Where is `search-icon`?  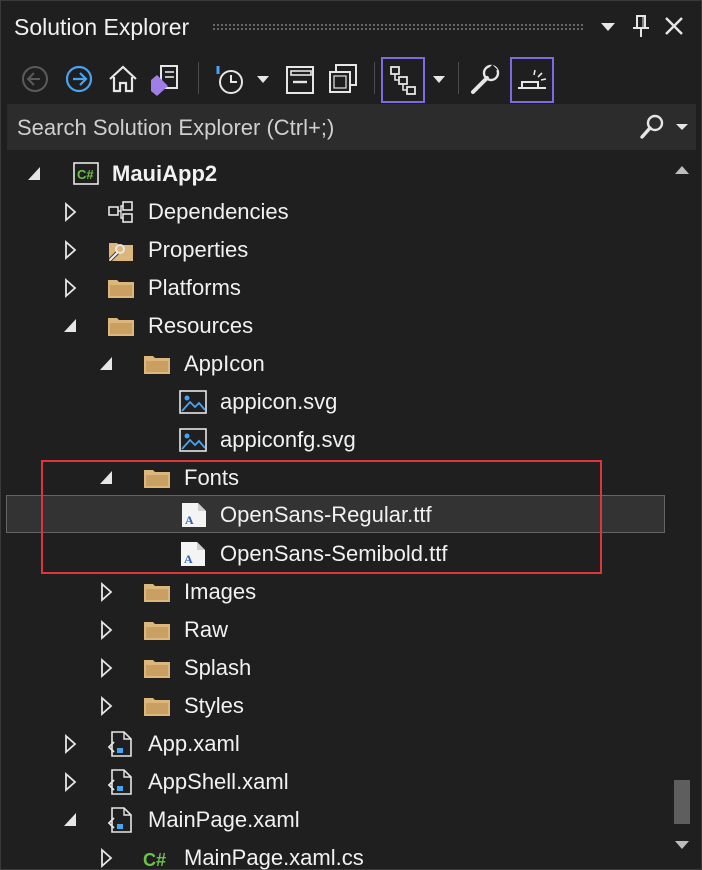 search-icon is located at coordinates (652, 127).